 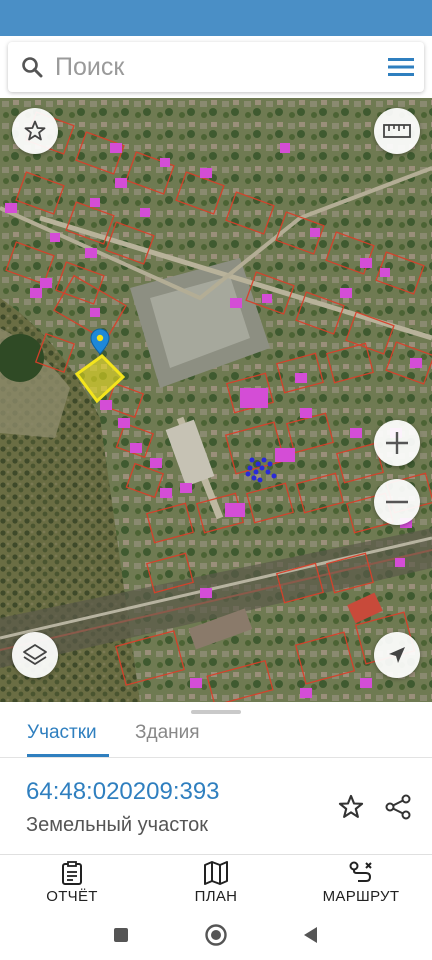 I want to click on locate-button, so click(x=397, y=655).